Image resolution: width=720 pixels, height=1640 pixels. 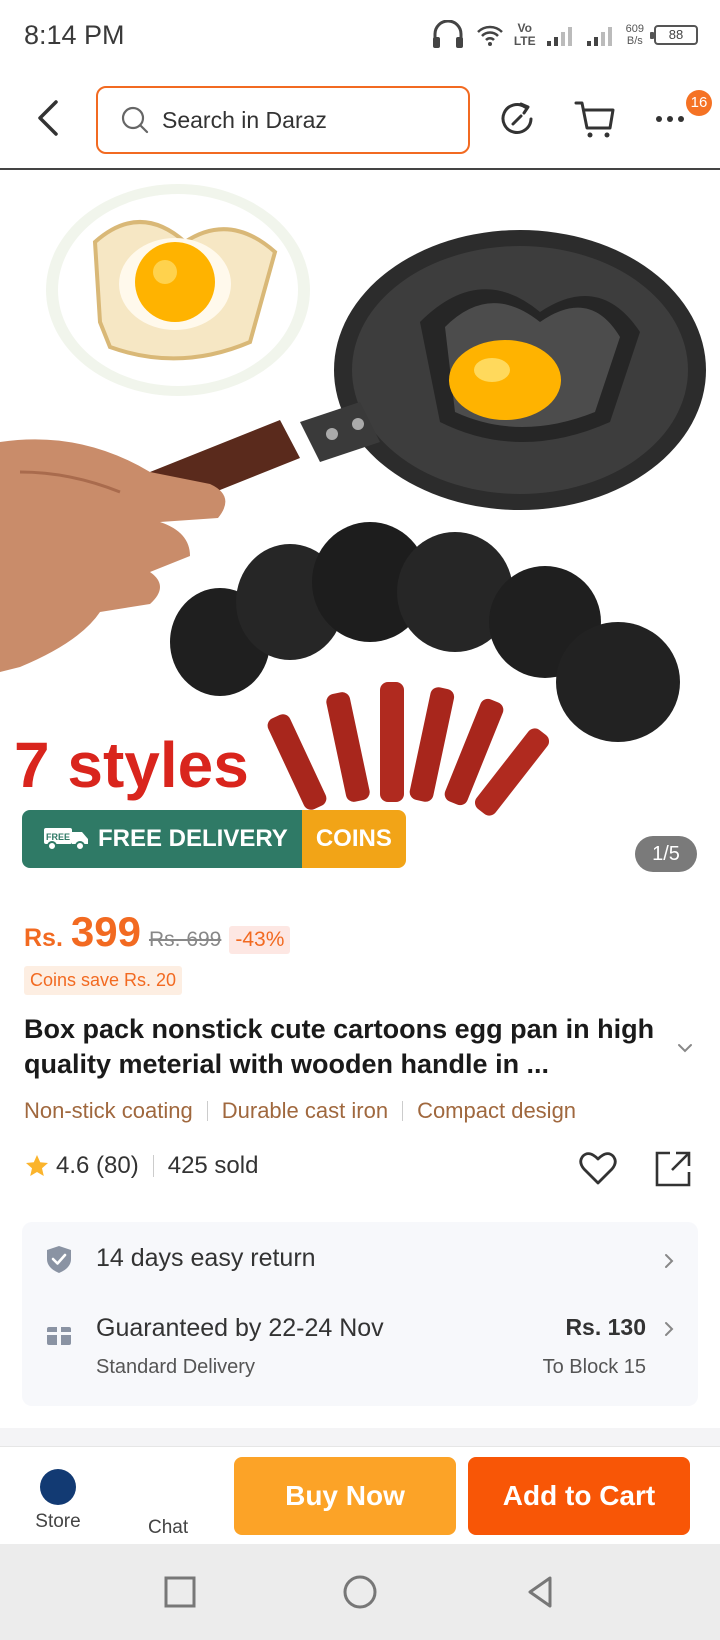 What do you see at coordinates (579, 1496) in the screenshot?
I see `add-to-cart-button: Add to Cart` at bounding box center [579, 1496].